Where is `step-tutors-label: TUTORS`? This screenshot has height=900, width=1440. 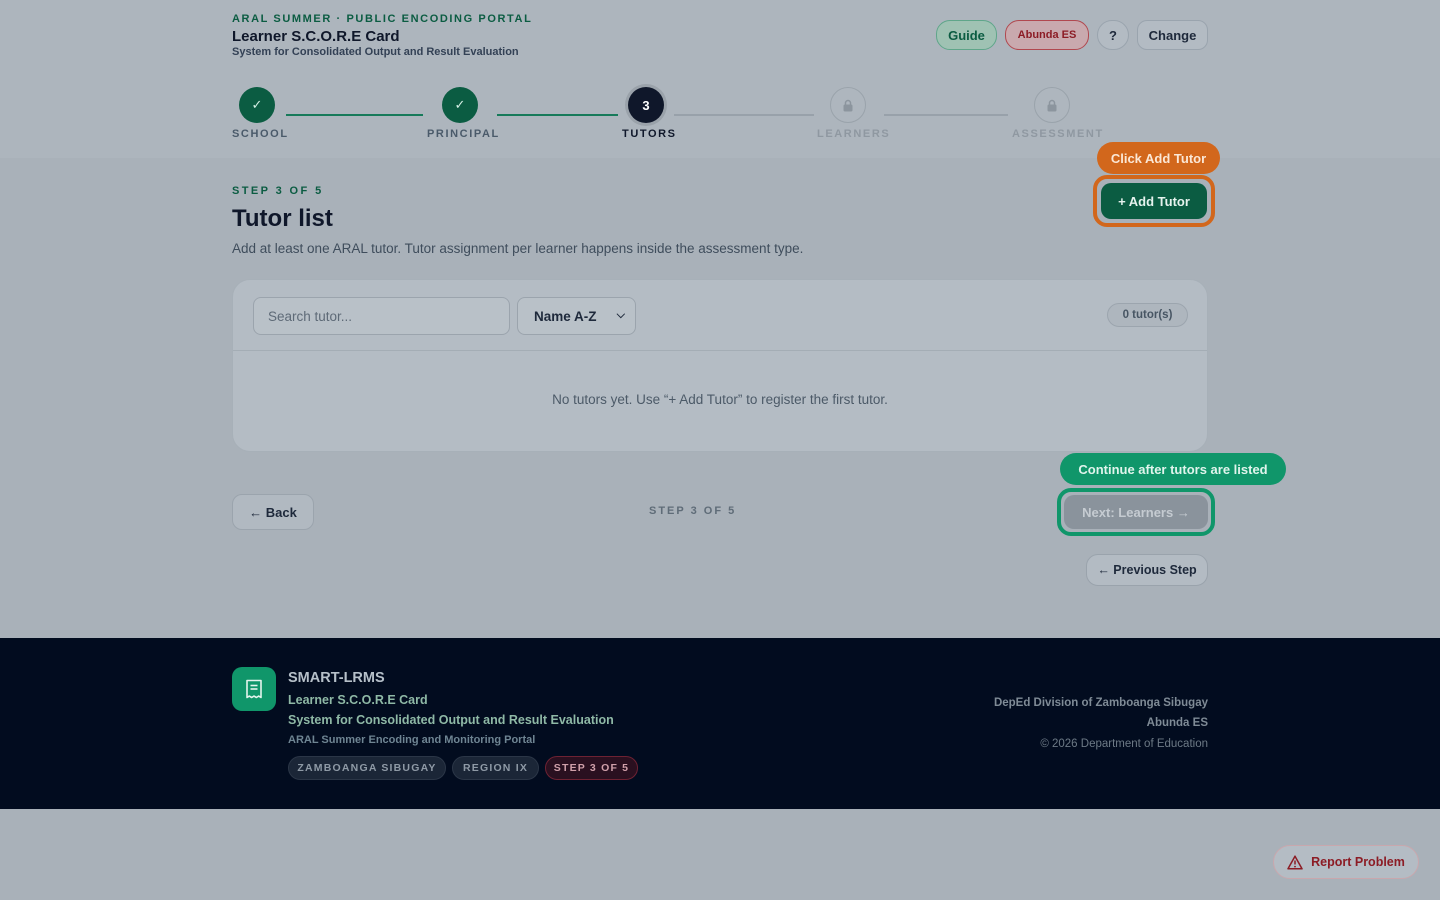 step-tutors-label: TUTORS is located at coordinates (649, 134).